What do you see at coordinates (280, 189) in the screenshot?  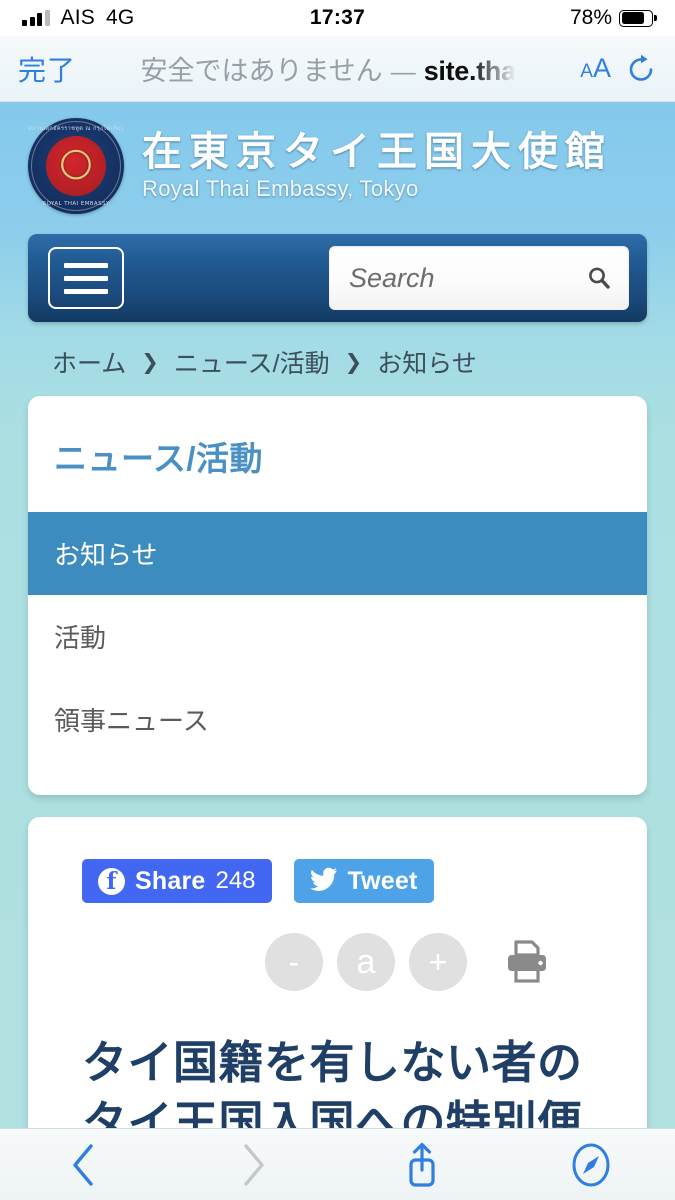 I see `site-title-english: Royal Thai Embassy, Tokyo` at bounding box center [280, 189].